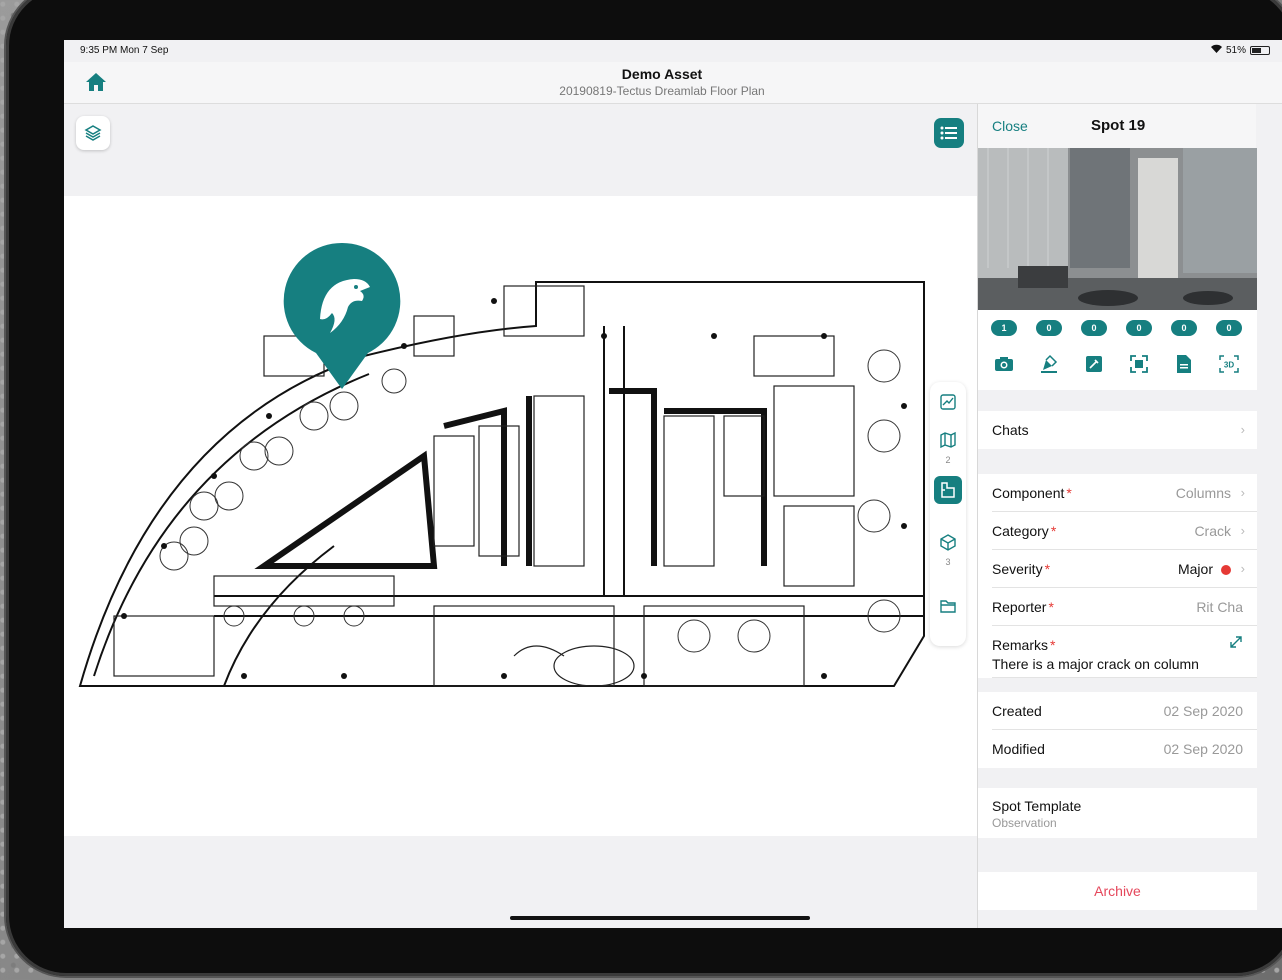  I want to click on 3d-view-icon: 3D, so click(1229, 364).